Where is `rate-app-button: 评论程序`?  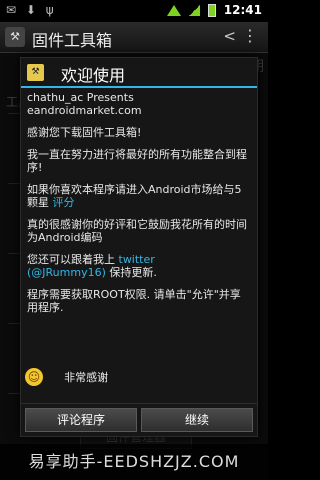
rate-app-button: 评论程序 is located at coordinates (81, 420).